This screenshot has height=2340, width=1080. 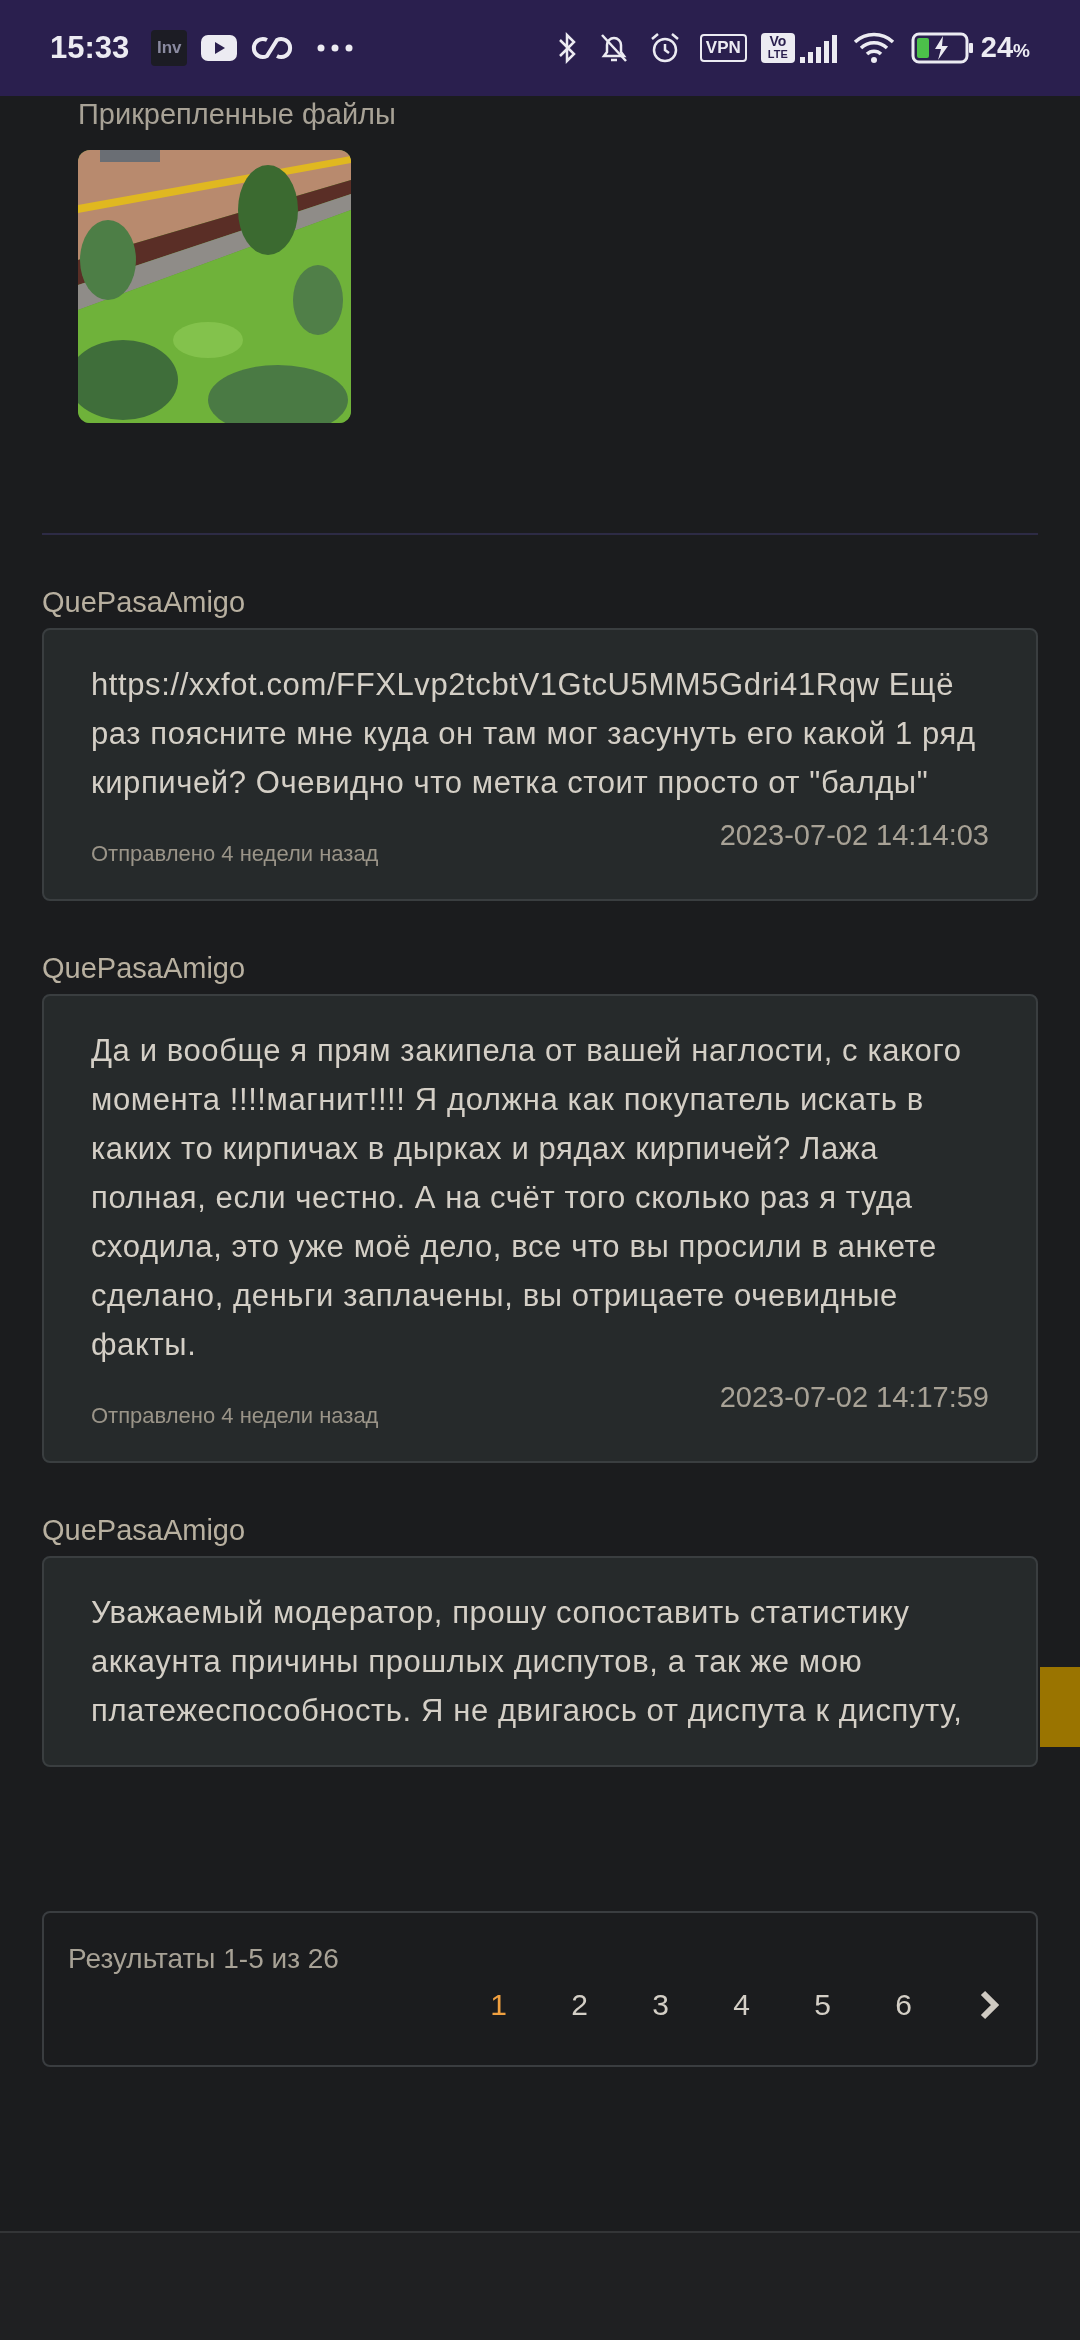 What do you see at coordinates (818, 48) in the screenshot?
I see `signal-icon` at bounding box center [818, 48].